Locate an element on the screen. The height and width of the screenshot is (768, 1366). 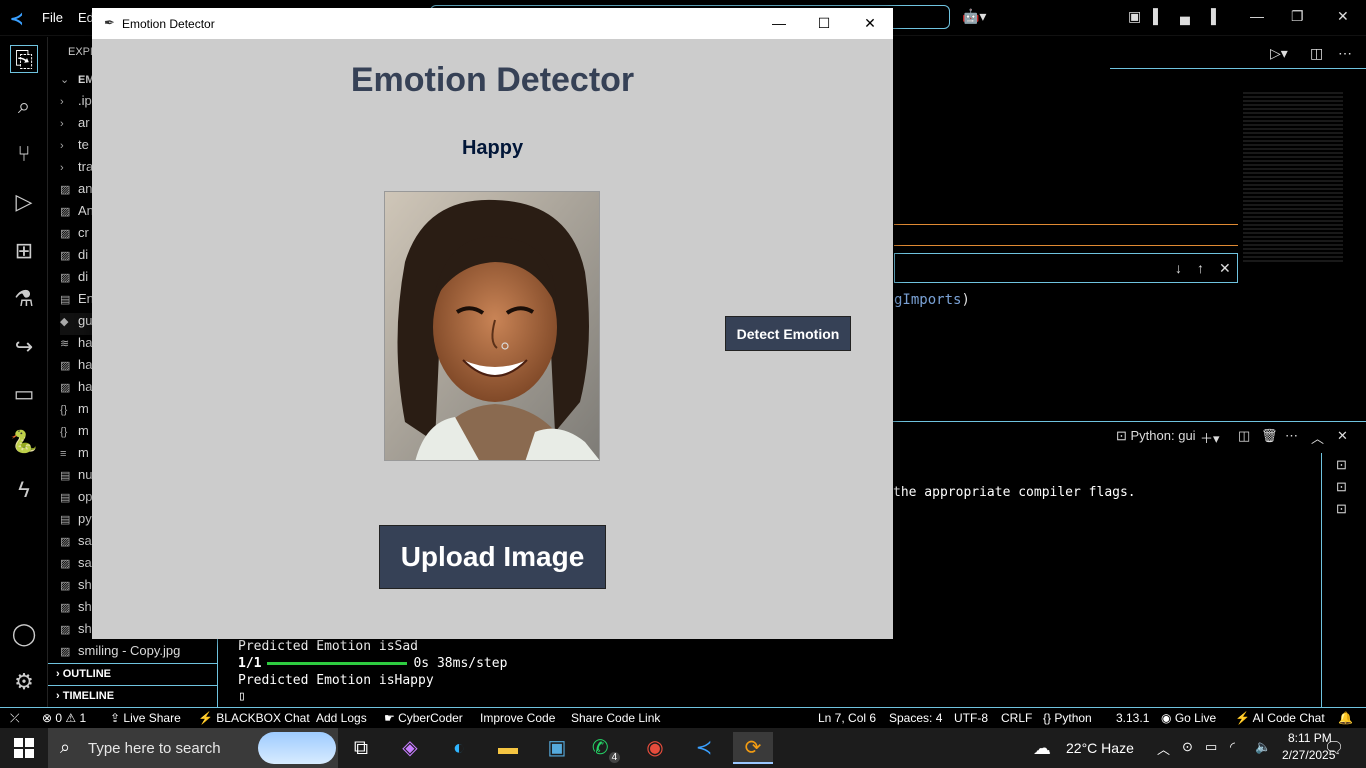
close-find-icon: ✕ is located at coordinates (1225, 268).